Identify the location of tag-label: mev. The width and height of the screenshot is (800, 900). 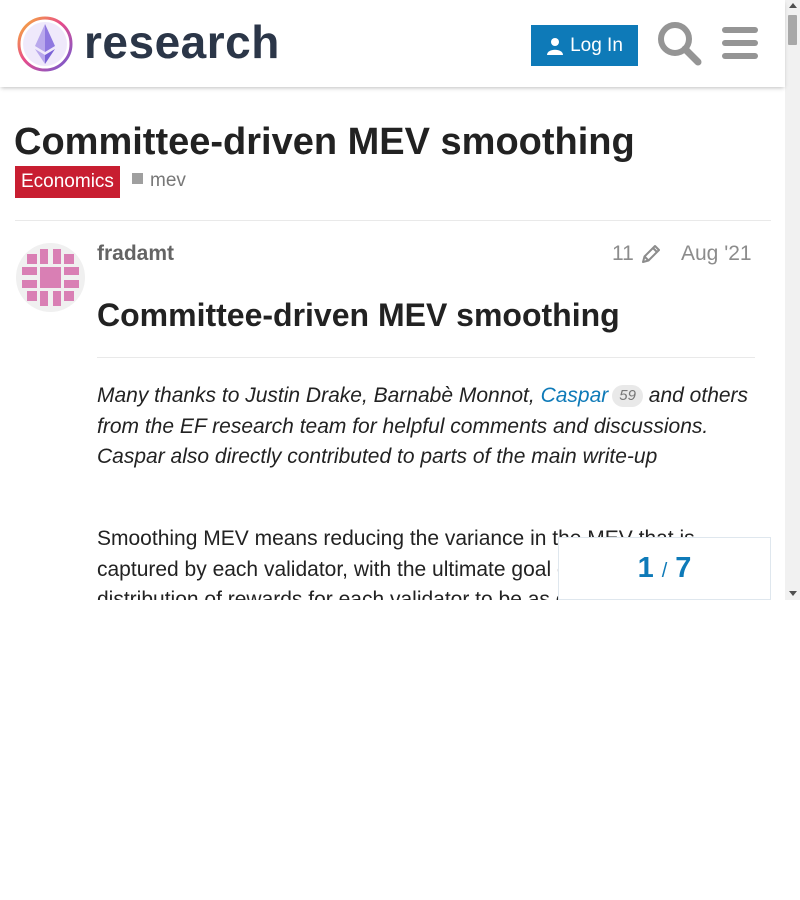
(168, 180).